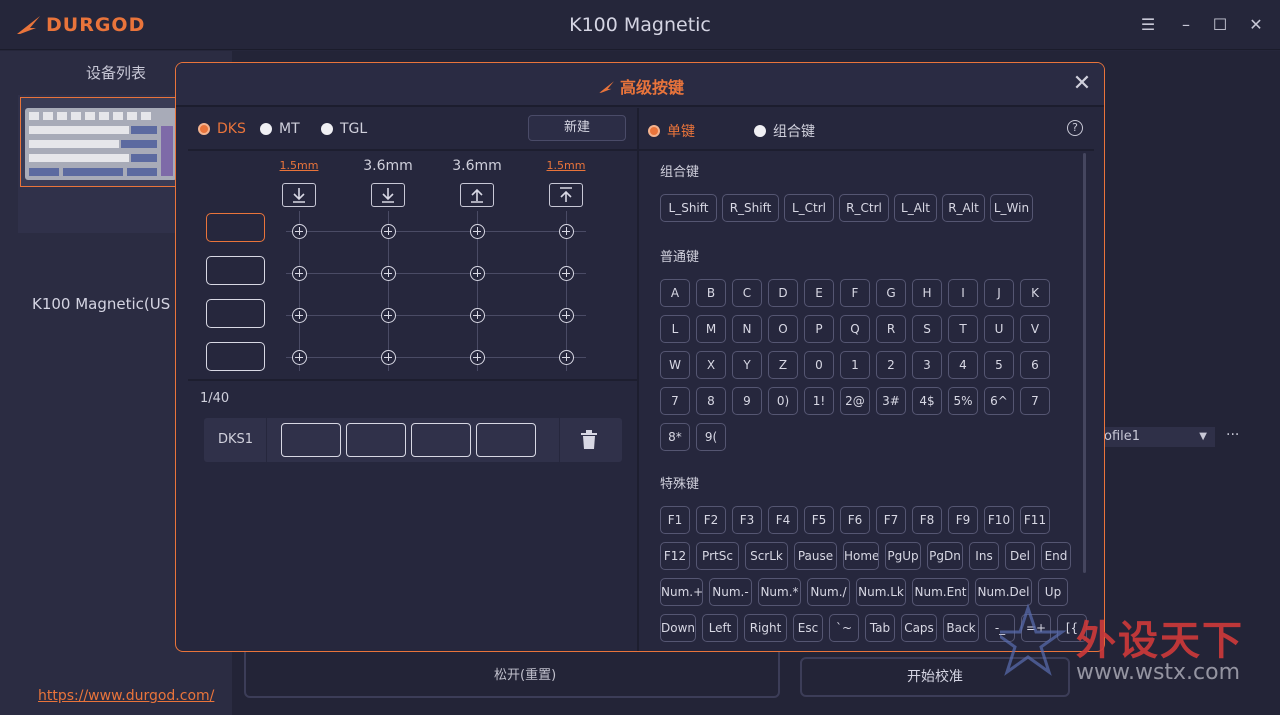 The image size is (1280, 715). Describe the element at coordinates (919, 628) in the screenshot. I see `key-button: Caps` at that location.